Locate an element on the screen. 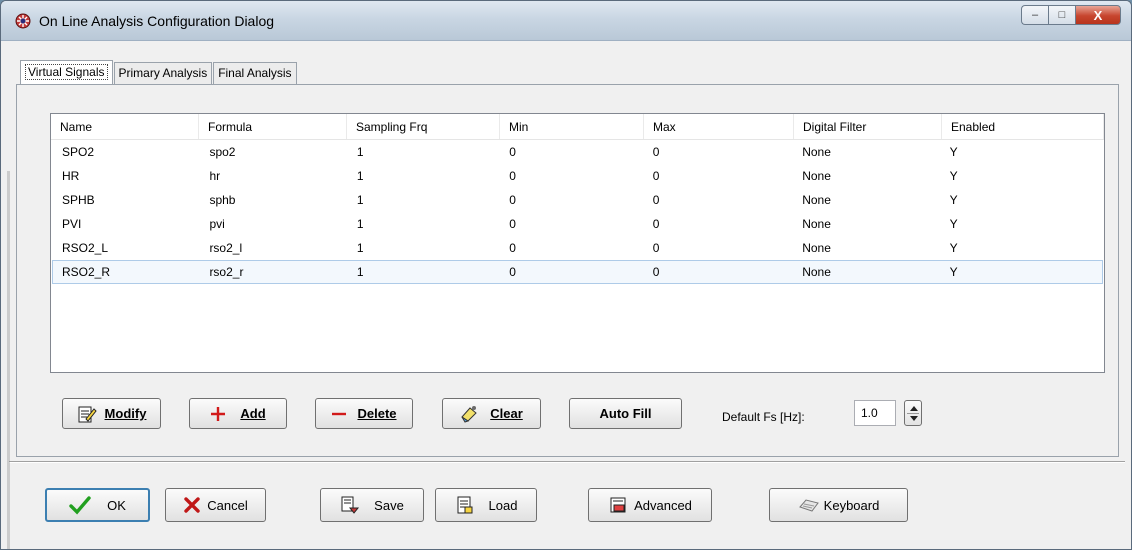 Image resolution: width=1132 pixels, height=550 pixels. spin-down-icon is located at coordinates (914, 418).